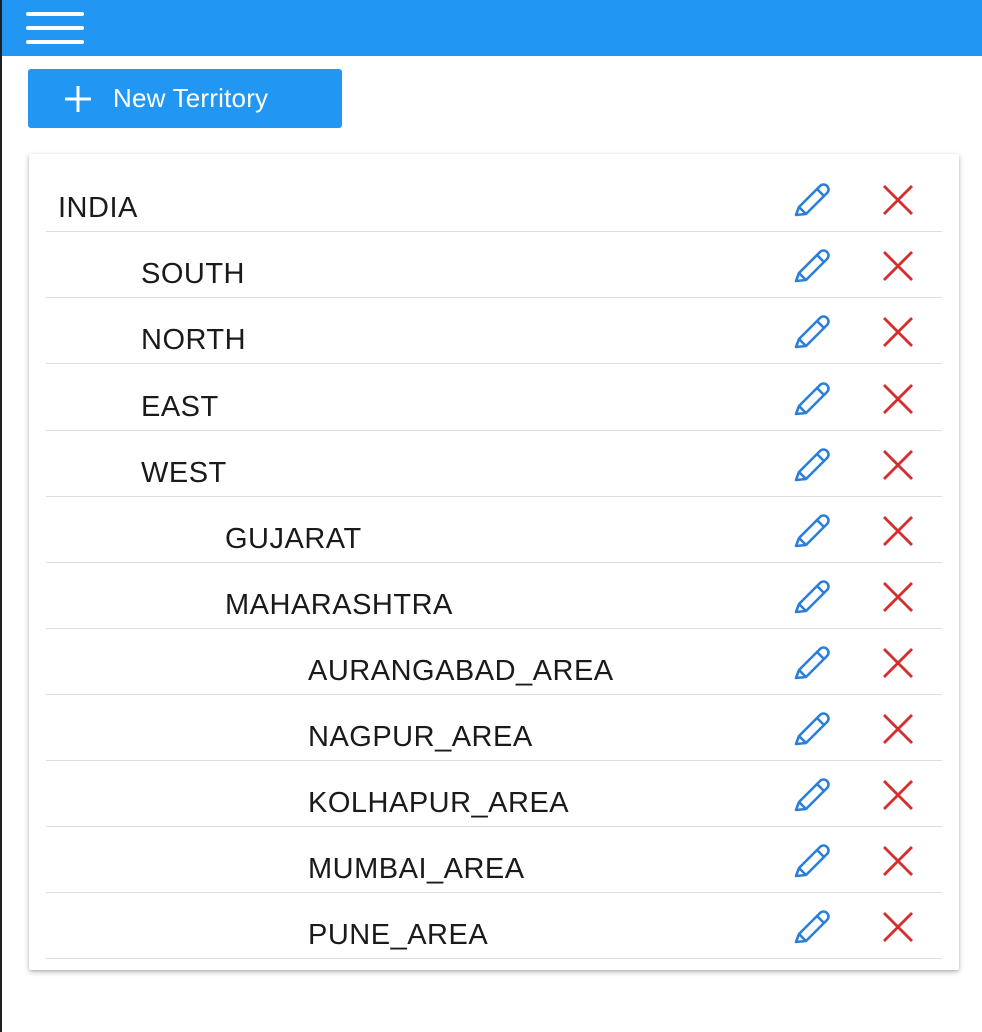  I want to click on plus-icon, so click(78, 99).